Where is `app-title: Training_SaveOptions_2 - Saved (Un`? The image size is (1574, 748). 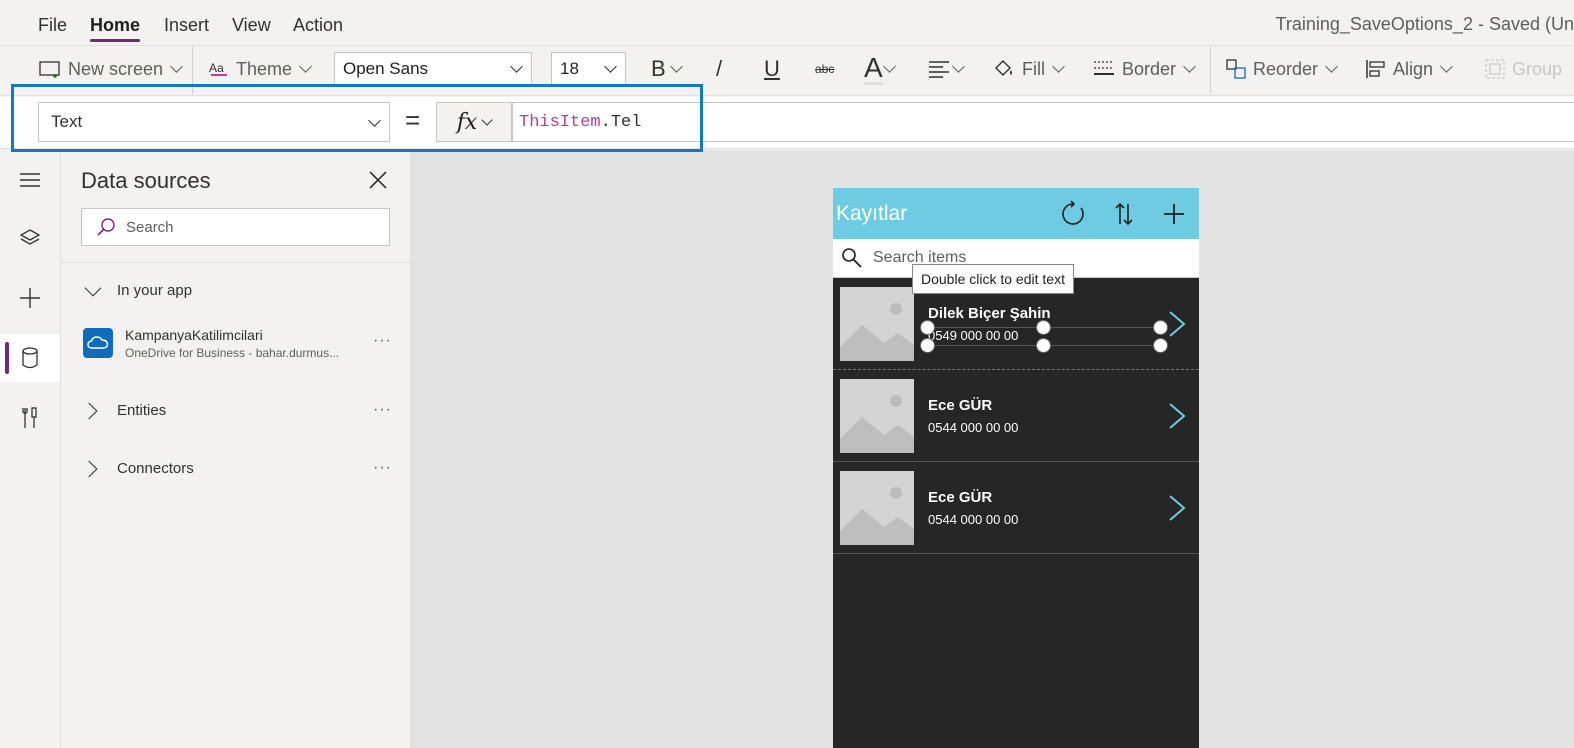
app-title: Training_SaveOptions_2 - Saved (Un is located at coordinates (1424, 24).